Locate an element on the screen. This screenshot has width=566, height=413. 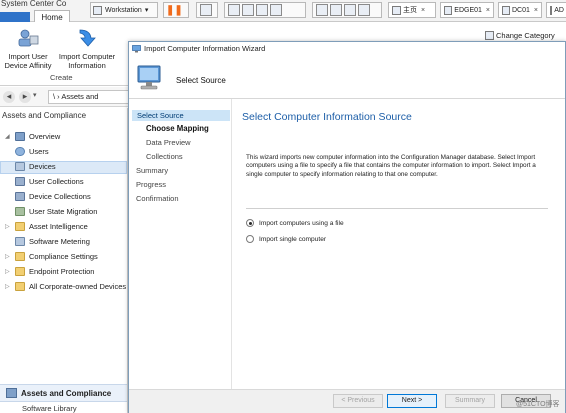
option-import-single-computer: Import single computer is located at coordinates (286, 239).